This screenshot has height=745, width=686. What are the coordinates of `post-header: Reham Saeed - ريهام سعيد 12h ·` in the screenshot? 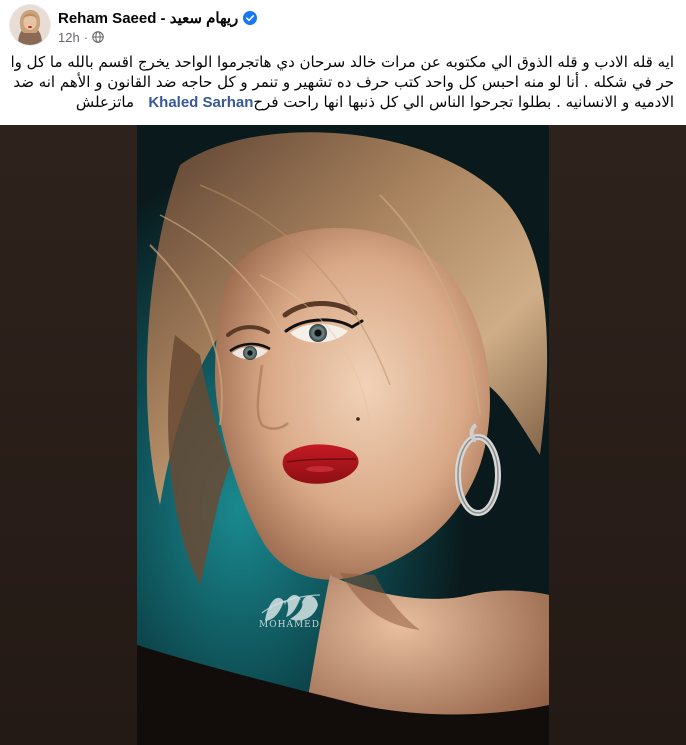 It's located at (343, 25).